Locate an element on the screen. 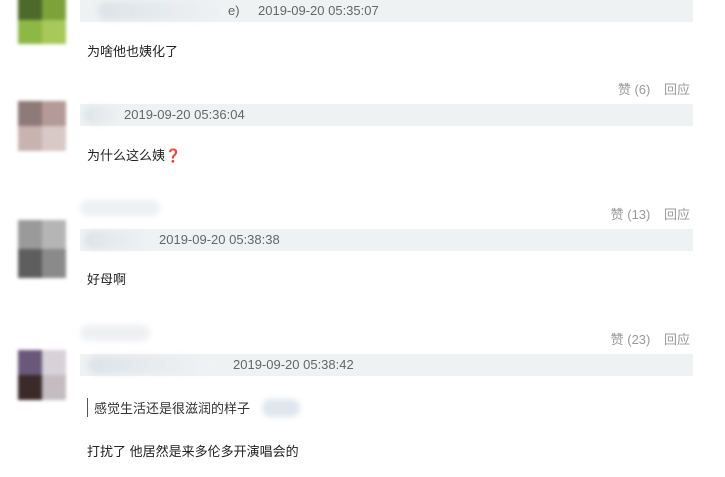  comment-text: 好母啊 is located at coordinates (107, 279).